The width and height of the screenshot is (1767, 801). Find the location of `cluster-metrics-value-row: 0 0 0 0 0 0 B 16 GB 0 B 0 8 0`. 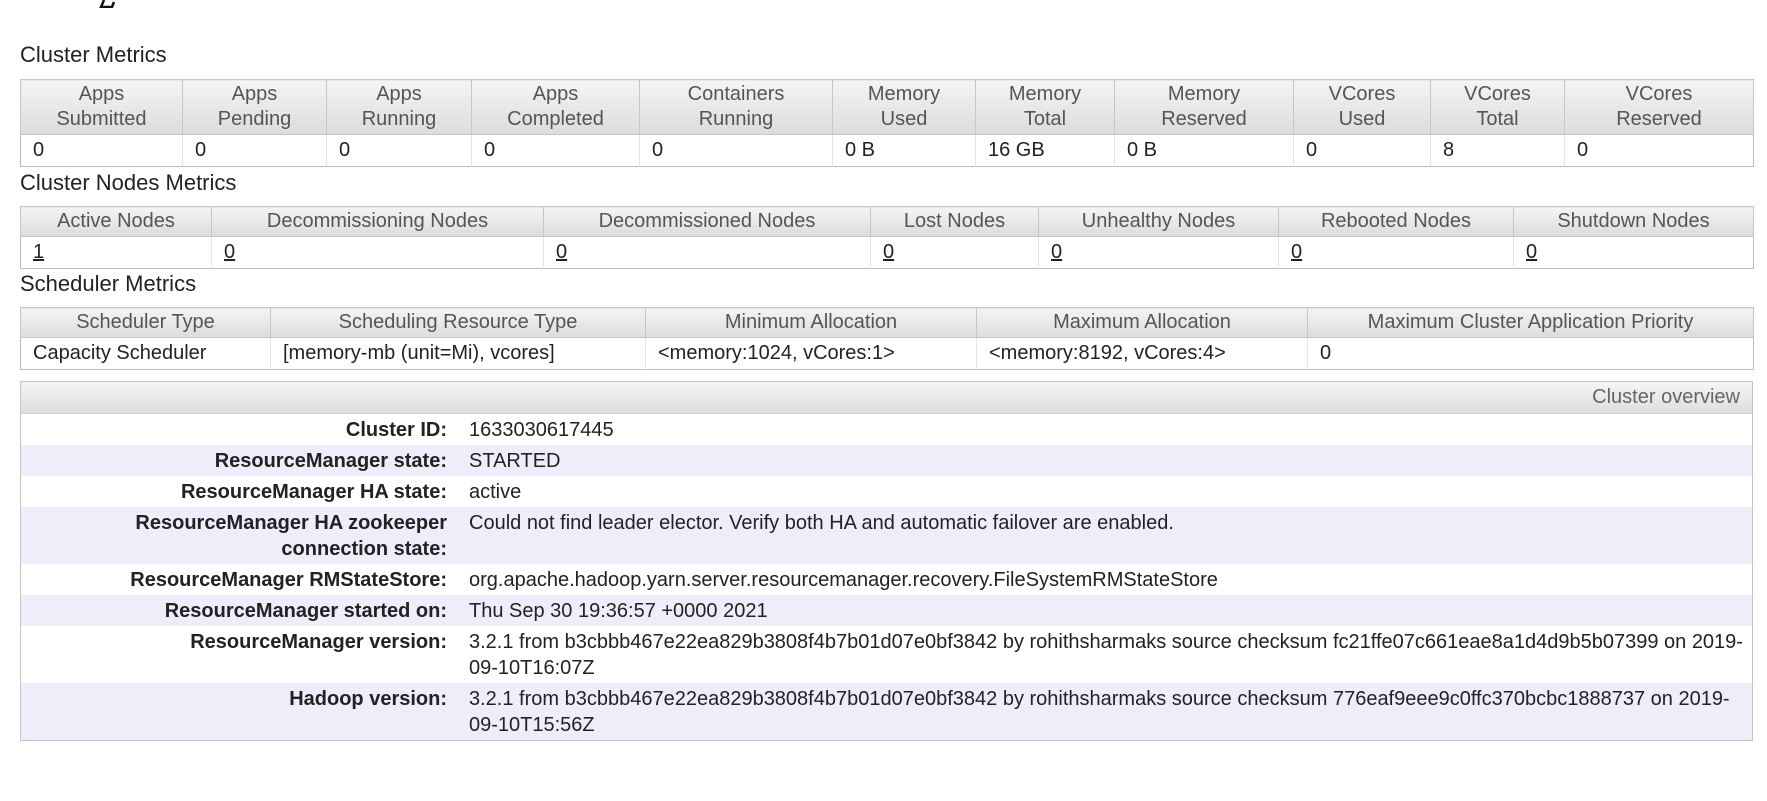

cluster-metrics-value-row: 0 0 0 0 0 0 B 16 GB 0 B 0 8 0 is located at coordinates (887, 150).